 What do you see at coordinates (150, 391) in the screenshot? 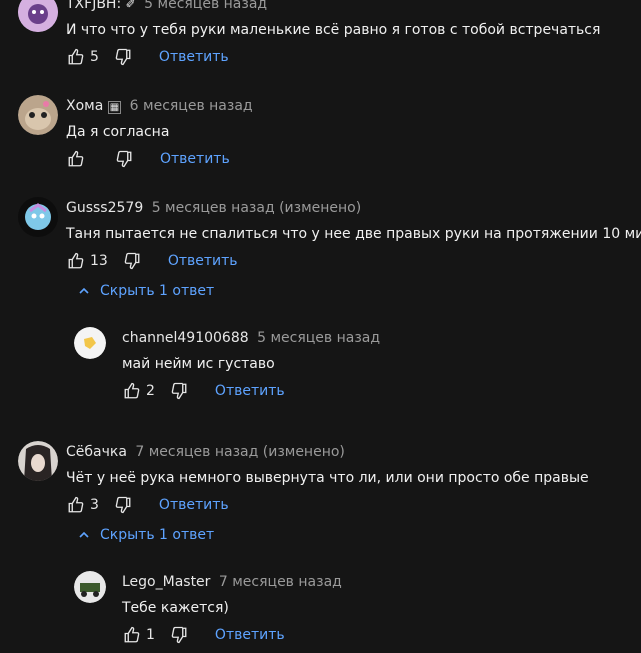
I see `like-count: 2` at bounding box center [150, 391].